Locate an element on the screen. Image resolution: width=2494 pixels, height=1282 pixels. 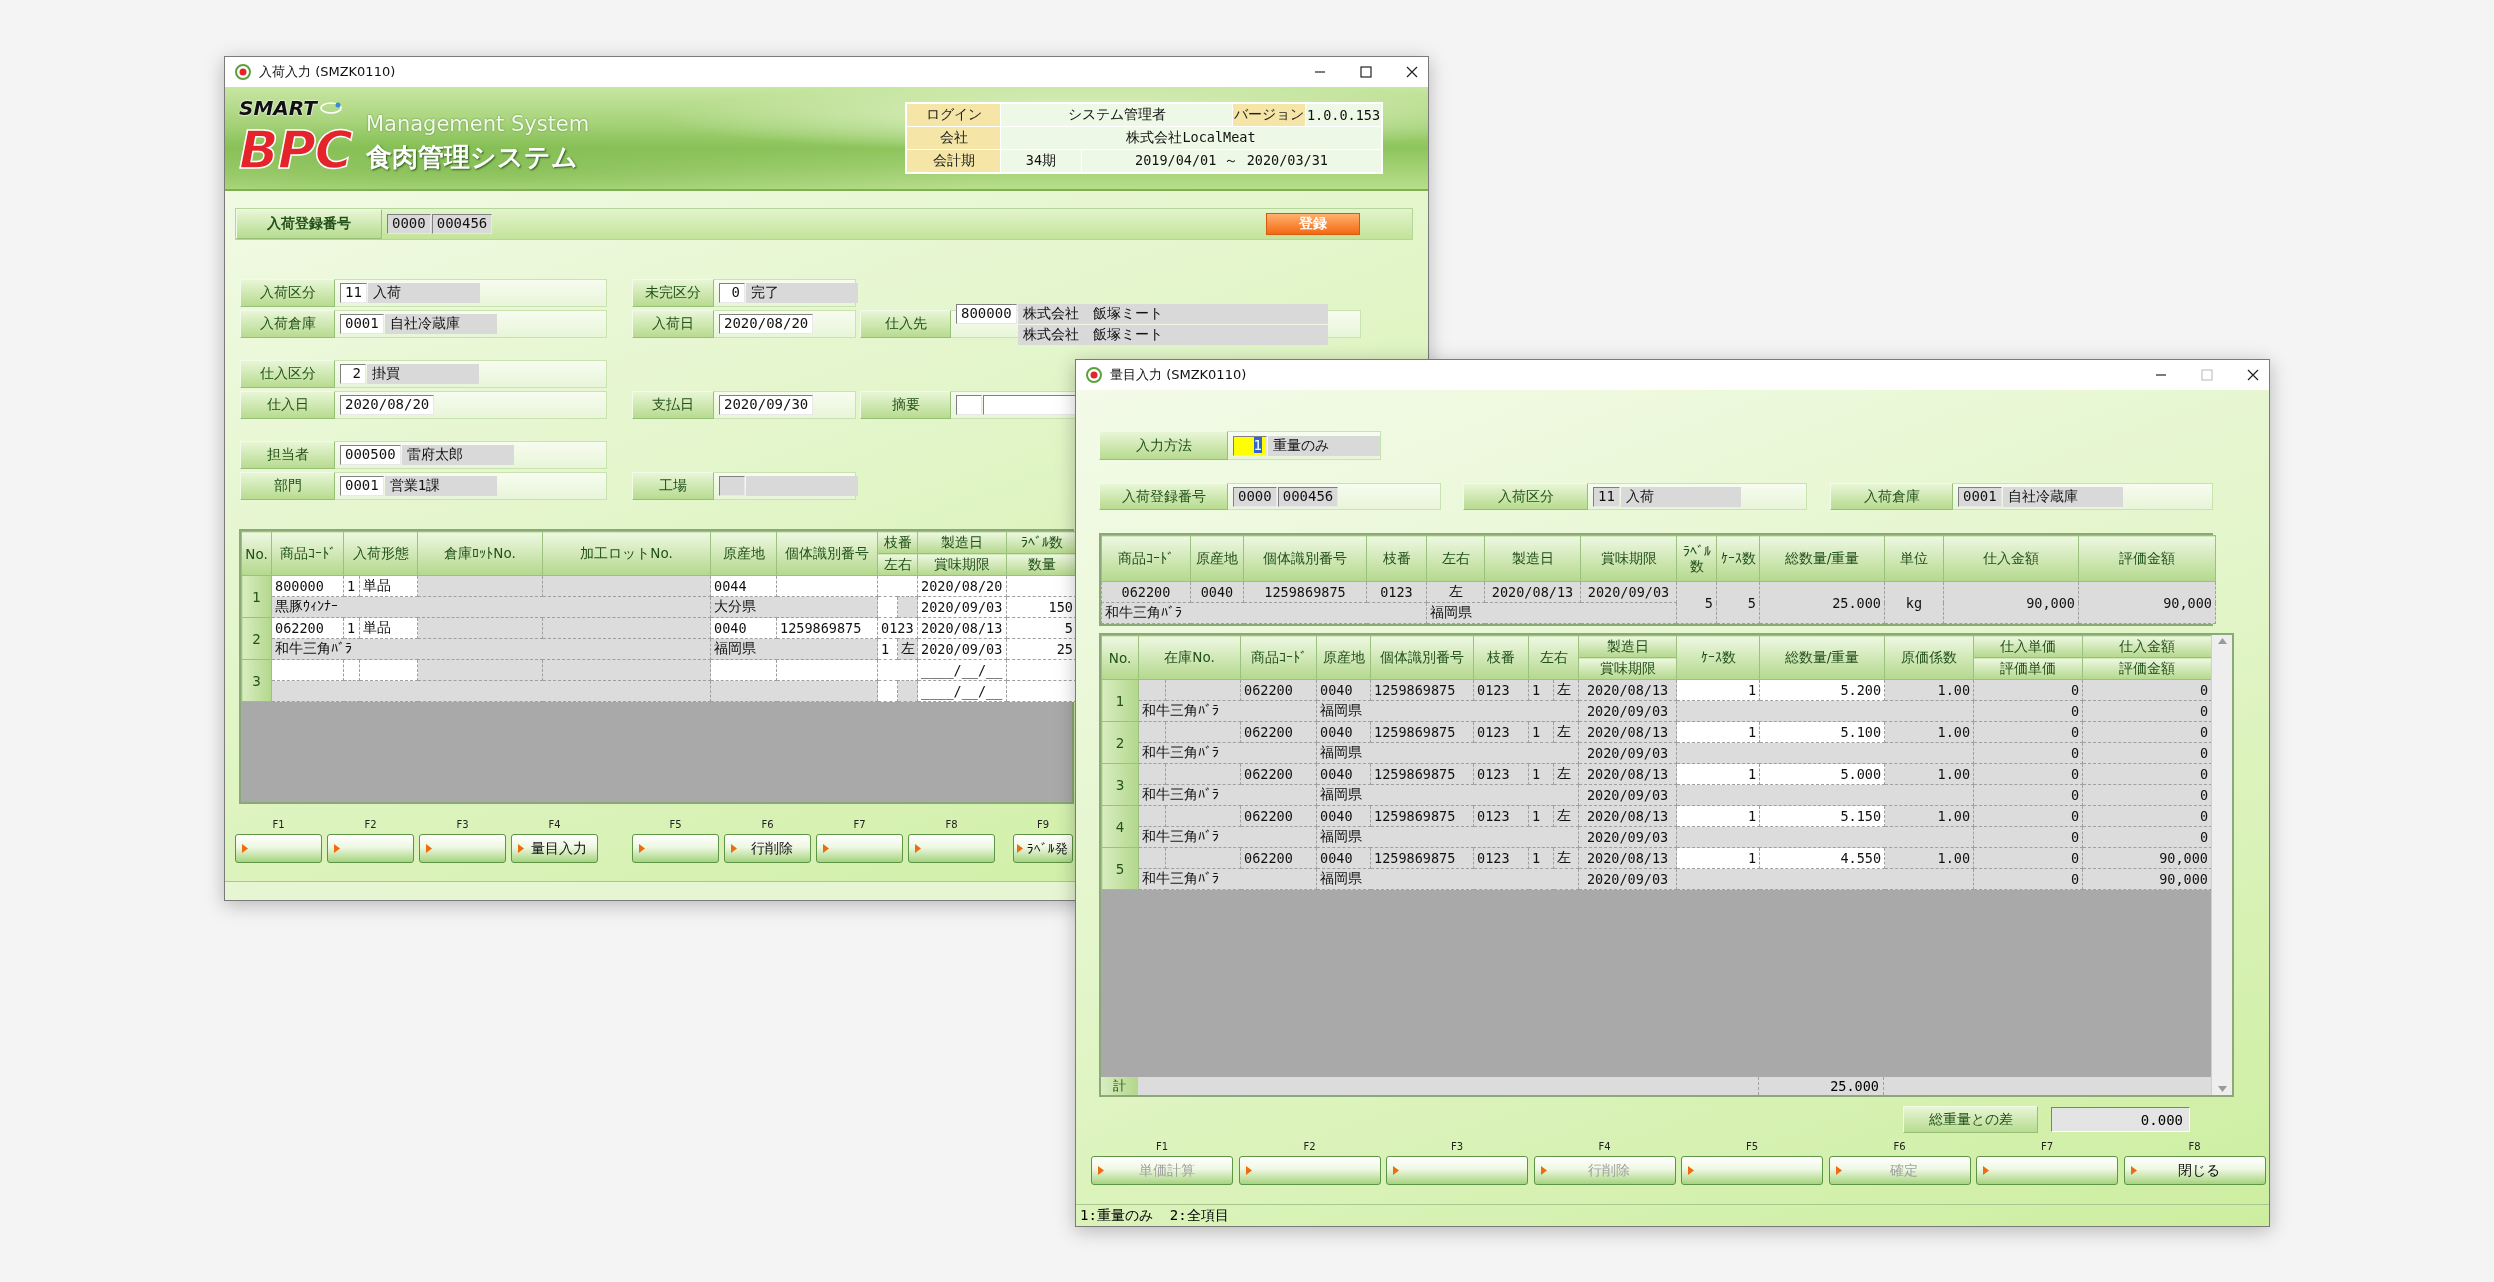
input-field: 000500 is located at coordinates (370, 455).